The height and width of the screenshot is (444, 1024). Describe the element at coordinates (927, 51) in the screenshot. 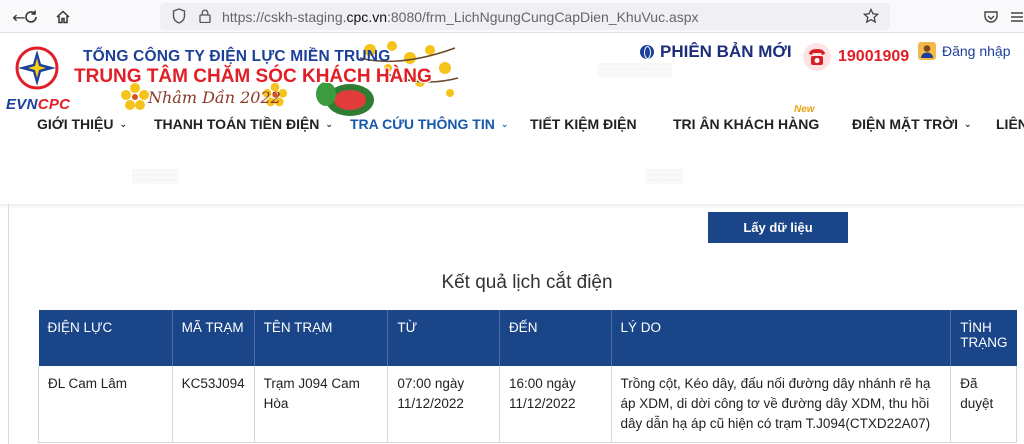

I see `user-icon` at that location.